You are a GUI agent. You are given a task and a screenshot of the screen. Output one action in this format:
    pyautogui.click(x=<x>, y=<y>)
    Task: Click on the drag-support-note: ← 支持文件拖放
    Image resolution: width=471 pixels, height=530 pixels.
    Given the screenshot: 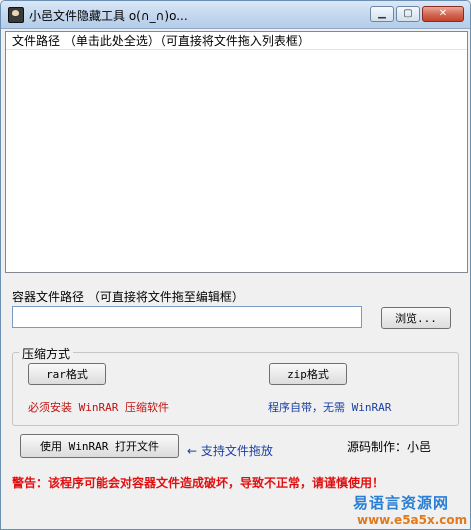 What is the action you would take?
    pyautogui.click(x=230, y=451)
    